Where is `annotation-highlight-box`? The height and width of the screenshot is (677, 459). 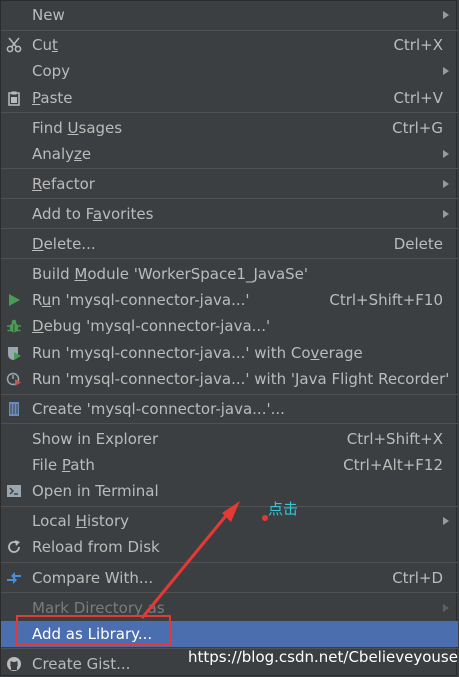 annotation-highlight-box is located at coordinates (93, 630).